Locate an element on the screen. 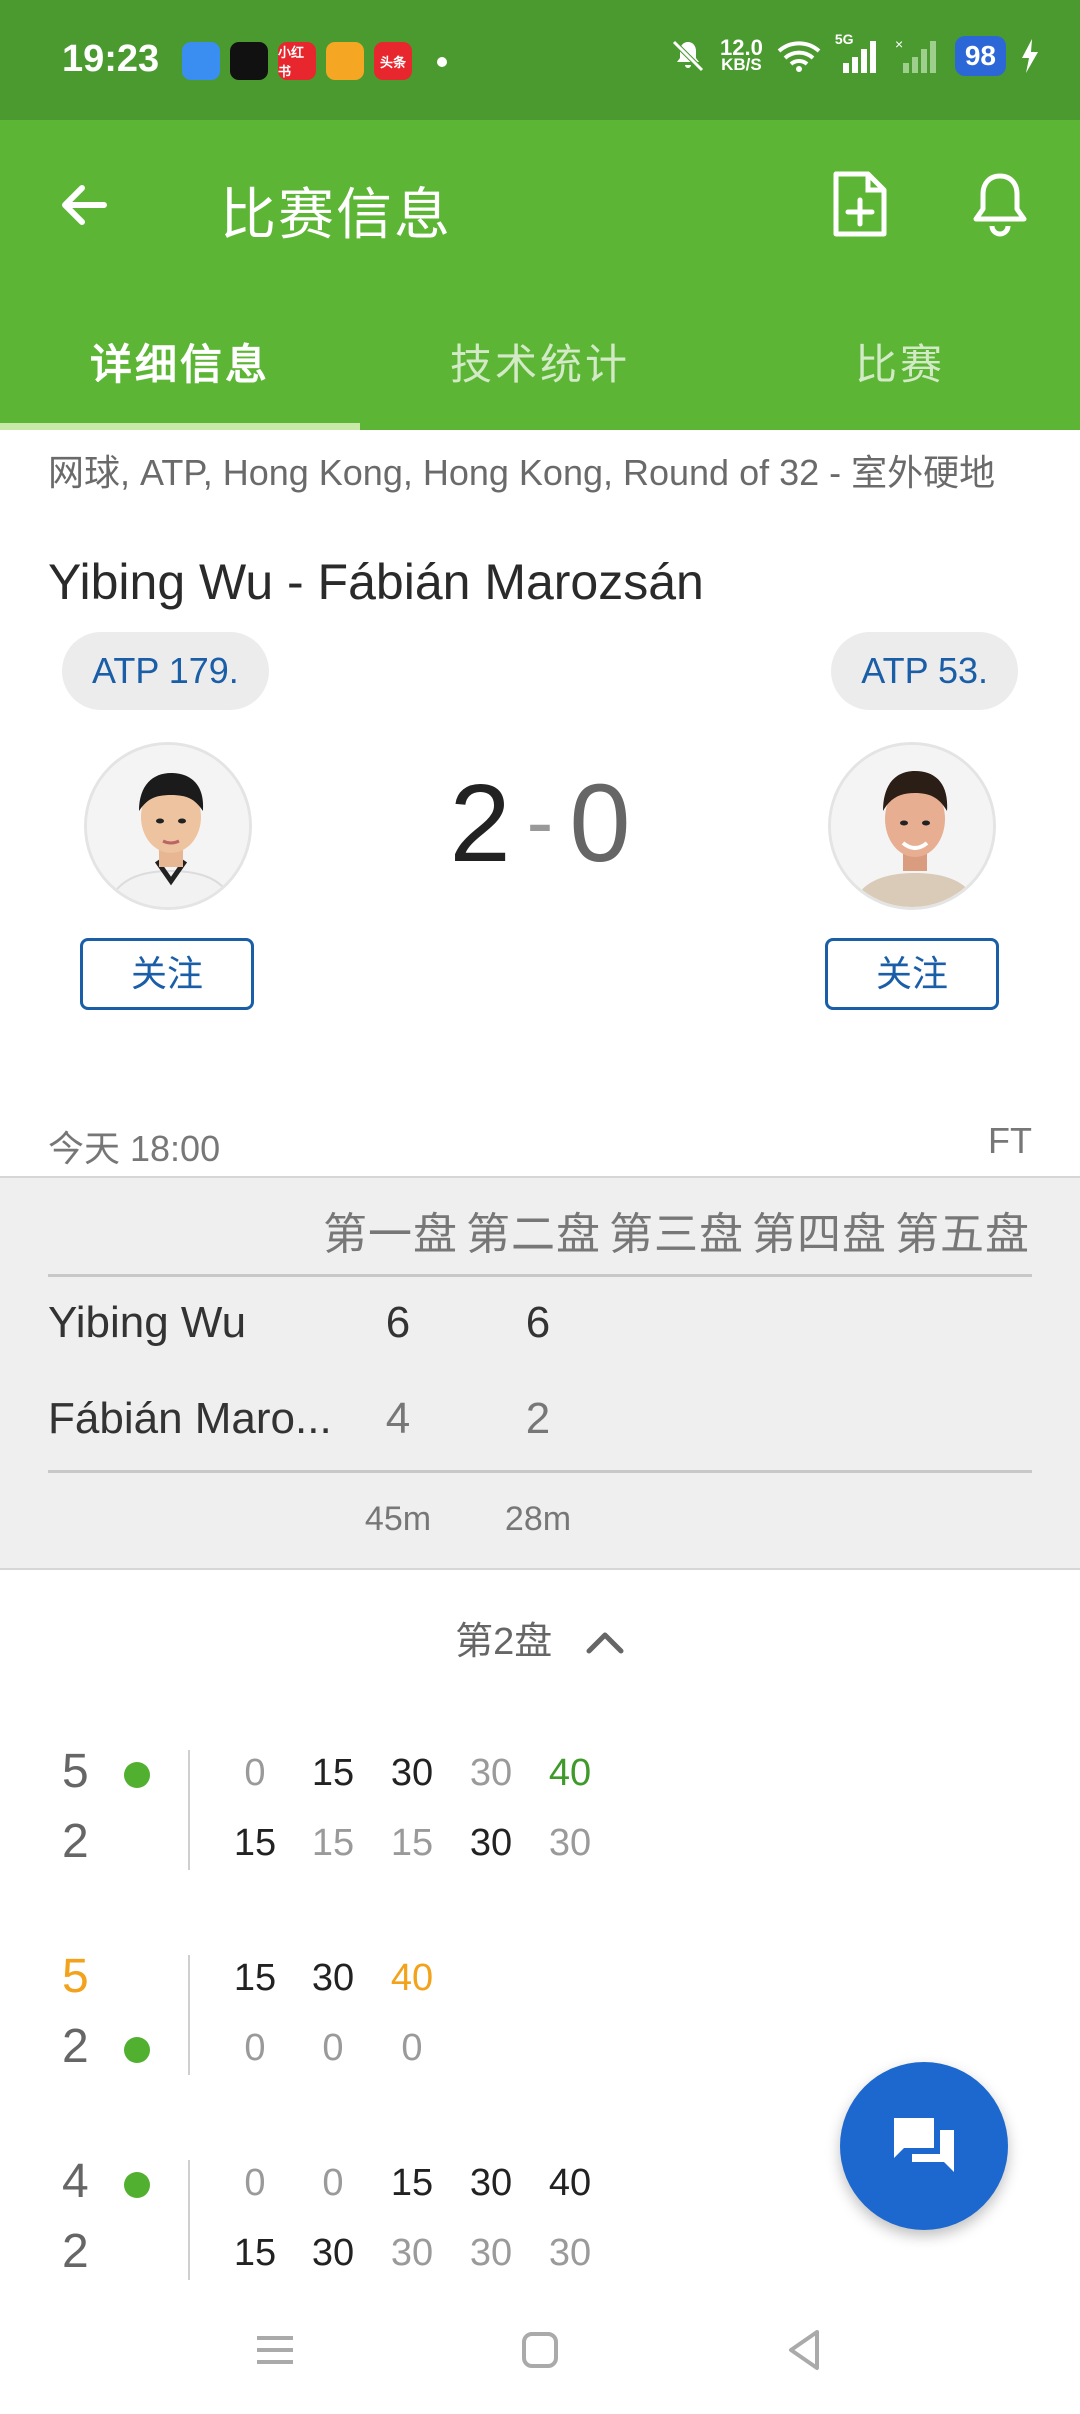 The height and width of the screenshot is (2414, 1080). status-bar: 19:23 小红书 头条 12.0 KB/S 5G × 98 is located at coordinates (540, 60).